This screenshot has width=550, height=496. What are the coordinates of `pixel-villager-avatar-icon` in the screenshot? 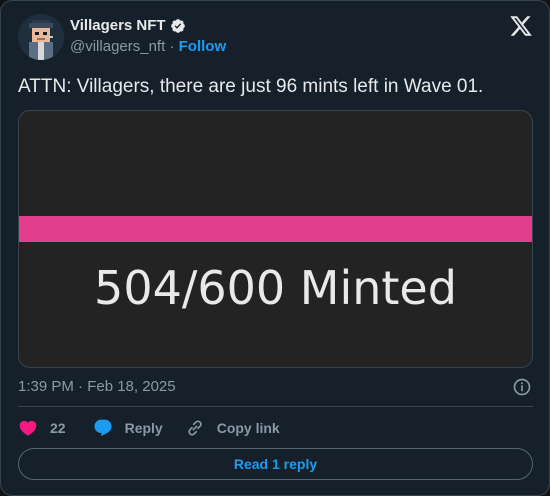 It's located at (41, 37).